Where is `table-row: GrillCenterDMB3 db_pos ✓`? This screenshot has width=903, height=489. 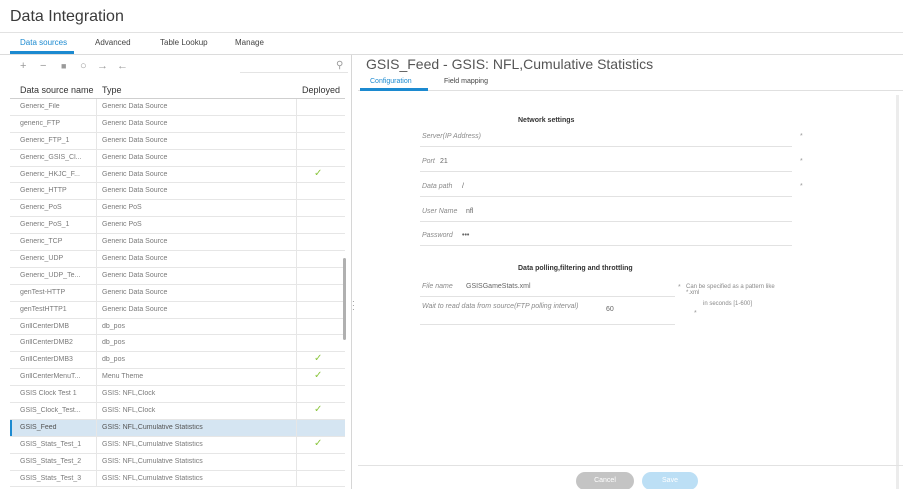 table-row: GrillCenterDMB3 db_pos ✓ is located at coordinates (177, 361).